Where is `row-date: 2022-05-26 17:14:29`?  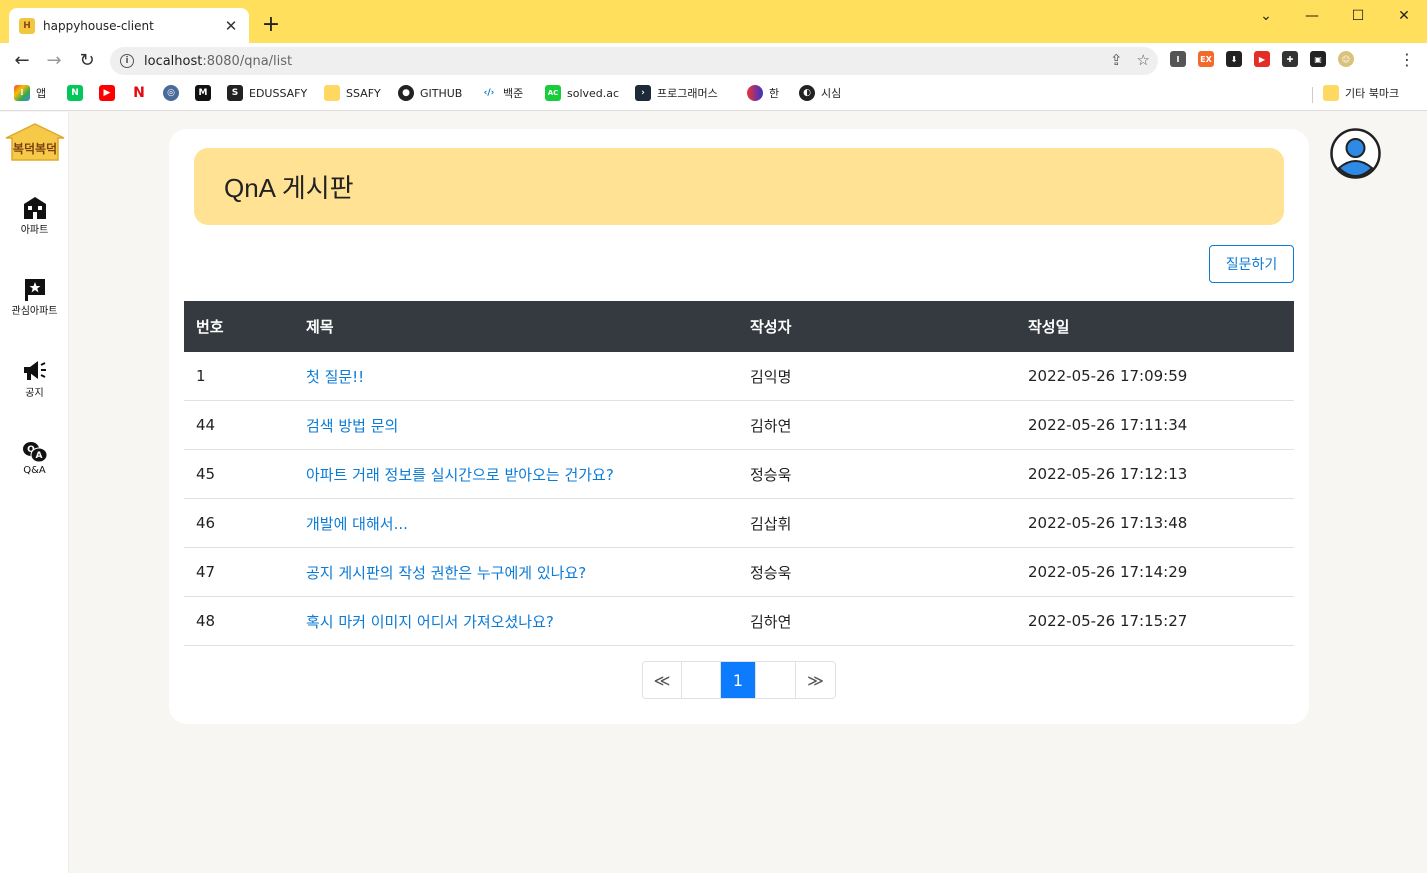 row-date: 2022-05-26 17:14:29 is located at coordinates (1108, 572).